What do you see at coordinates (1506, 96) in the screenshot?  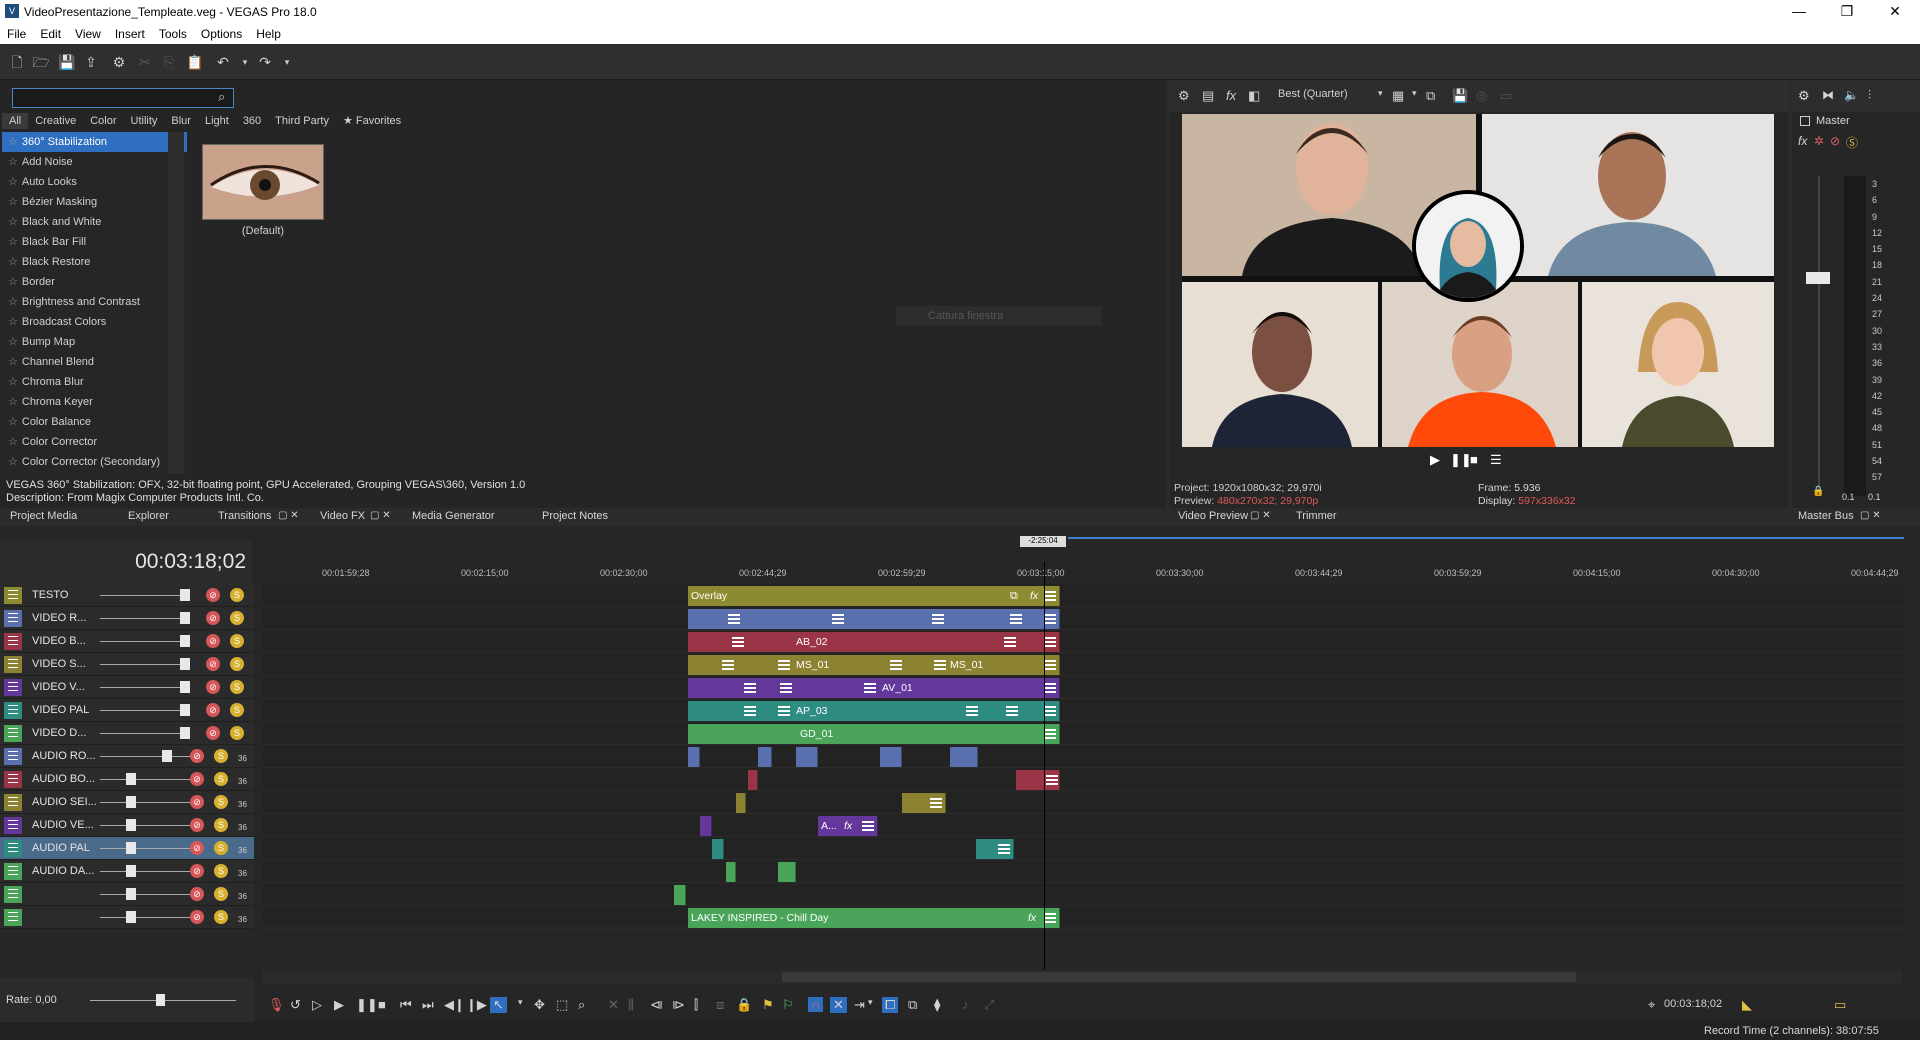 I see `scope-icon: ▭` at bounding box center [1506, 96].